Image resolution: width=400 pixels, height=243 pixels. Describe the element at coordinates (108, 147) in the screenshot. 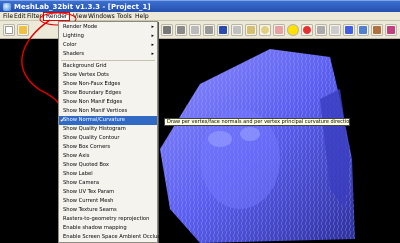

I see `menu-item-show-box-corners: Show Box Corners` at that location.